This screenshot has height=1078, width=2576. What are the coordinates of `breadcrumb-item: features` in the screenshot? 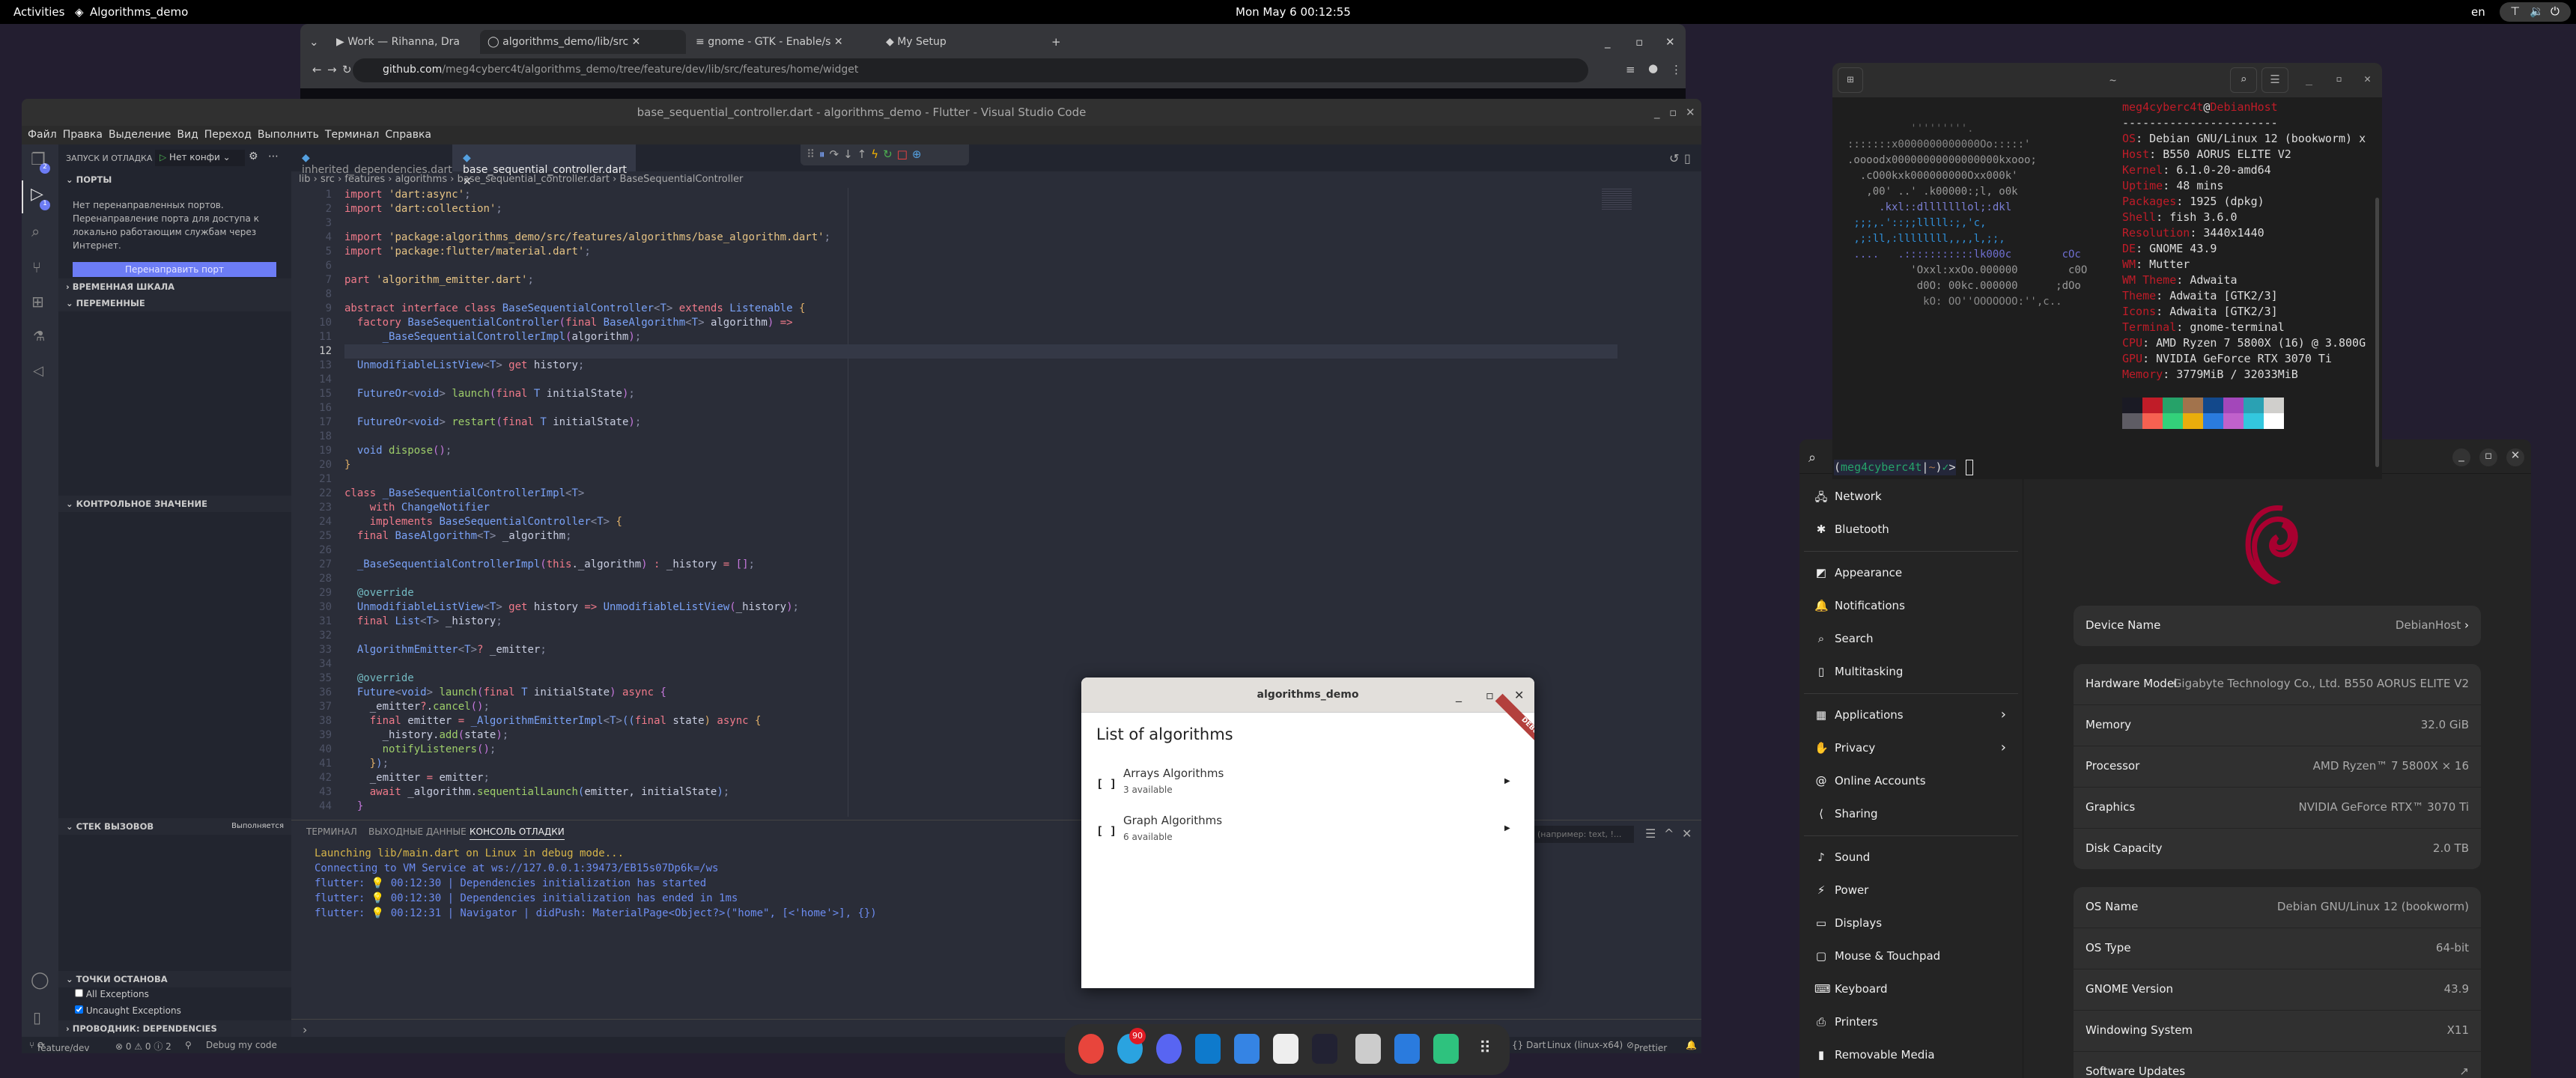 It's located at (364, 179).